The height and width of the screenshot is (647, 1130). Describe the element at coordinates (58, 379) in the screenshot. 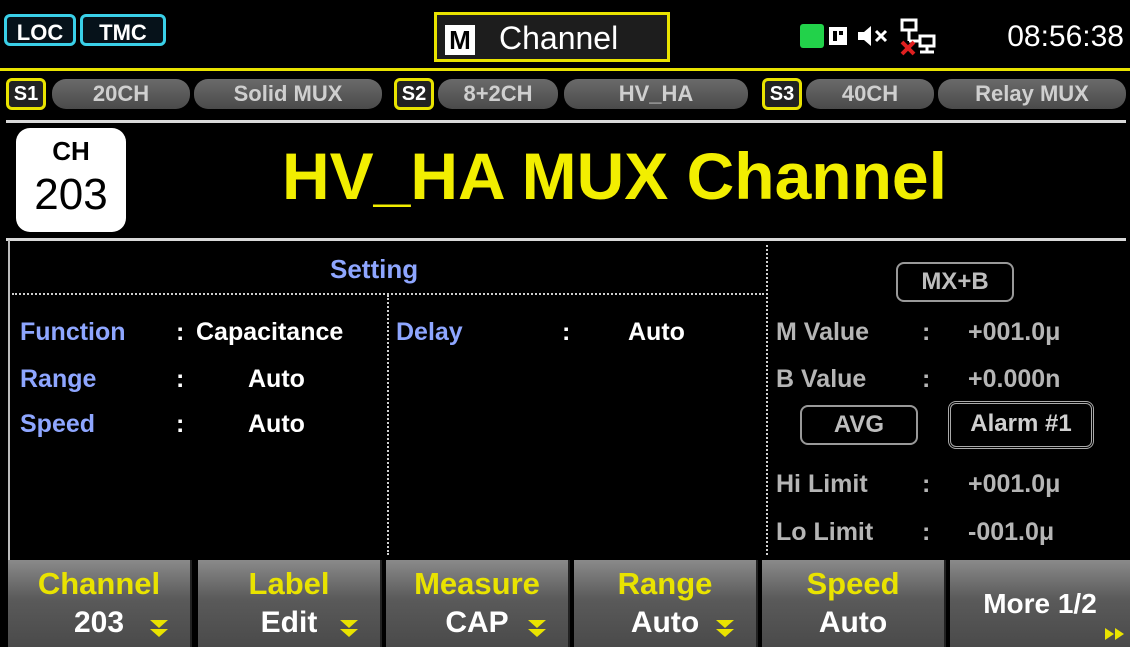

I see `range-label: Range` at that location.